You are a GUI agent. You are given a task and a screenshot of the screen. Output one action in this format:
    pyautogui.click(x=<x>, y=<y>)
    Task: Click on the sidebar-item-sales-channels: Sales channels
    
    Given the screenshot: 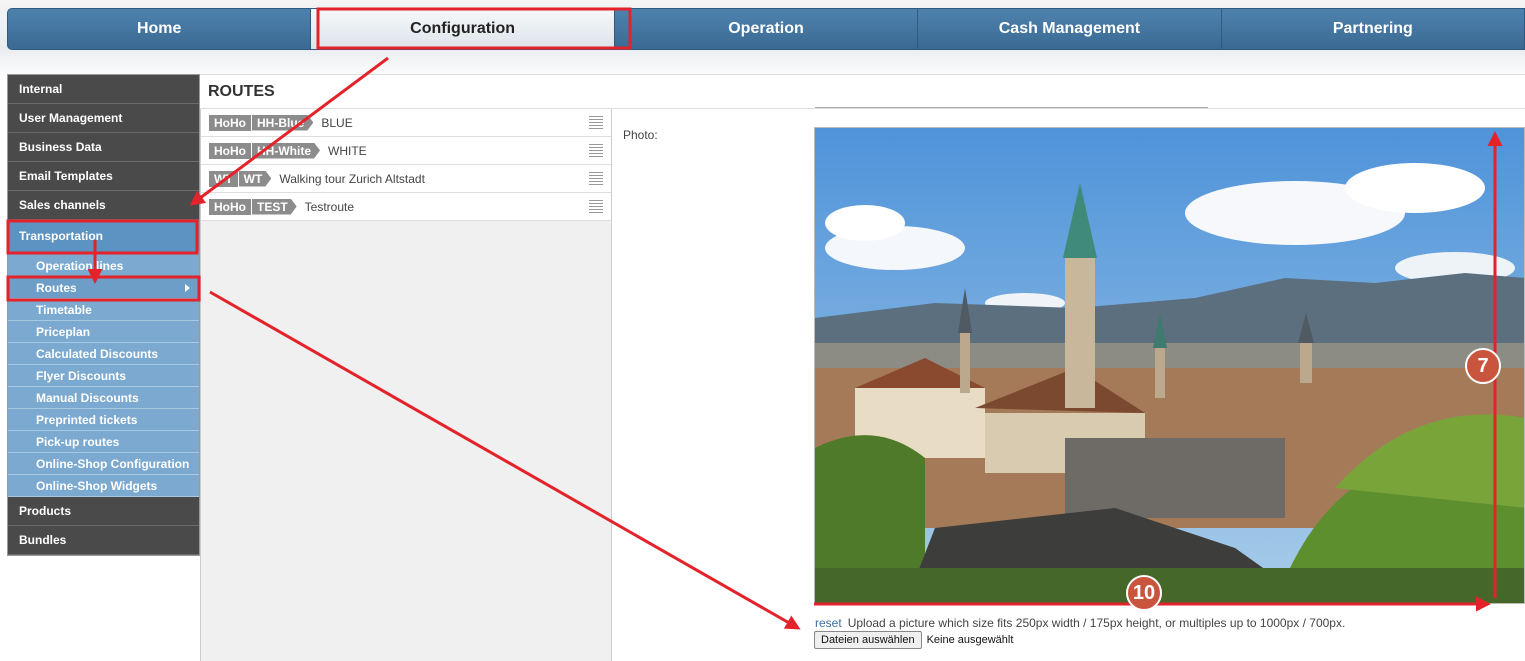 What is the action you would take?
    pyautogui.click(x=103, y=205)
    